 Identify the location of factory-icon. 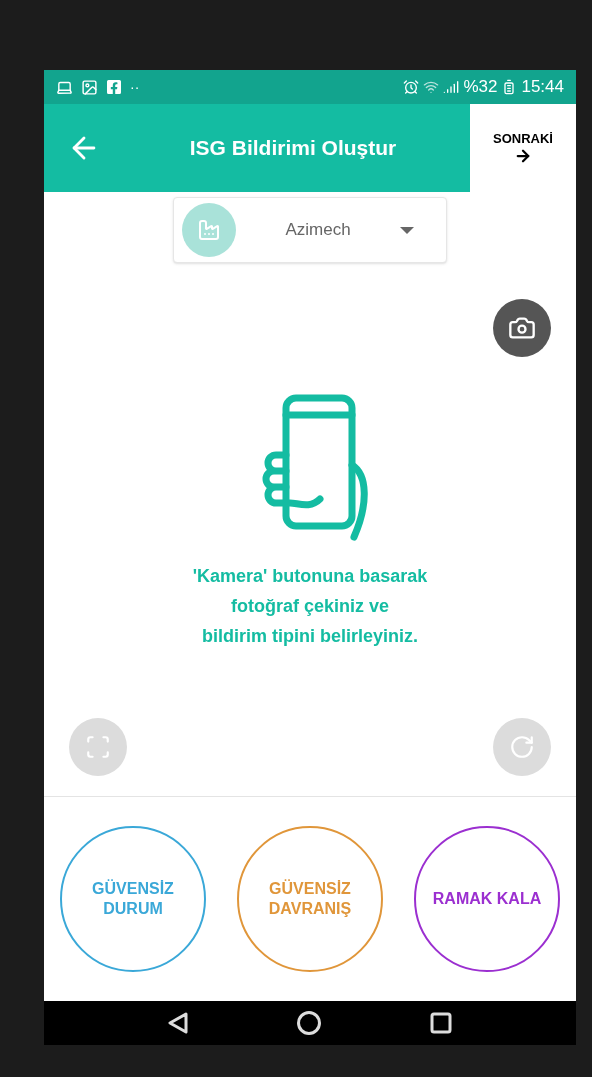
(209, 230).